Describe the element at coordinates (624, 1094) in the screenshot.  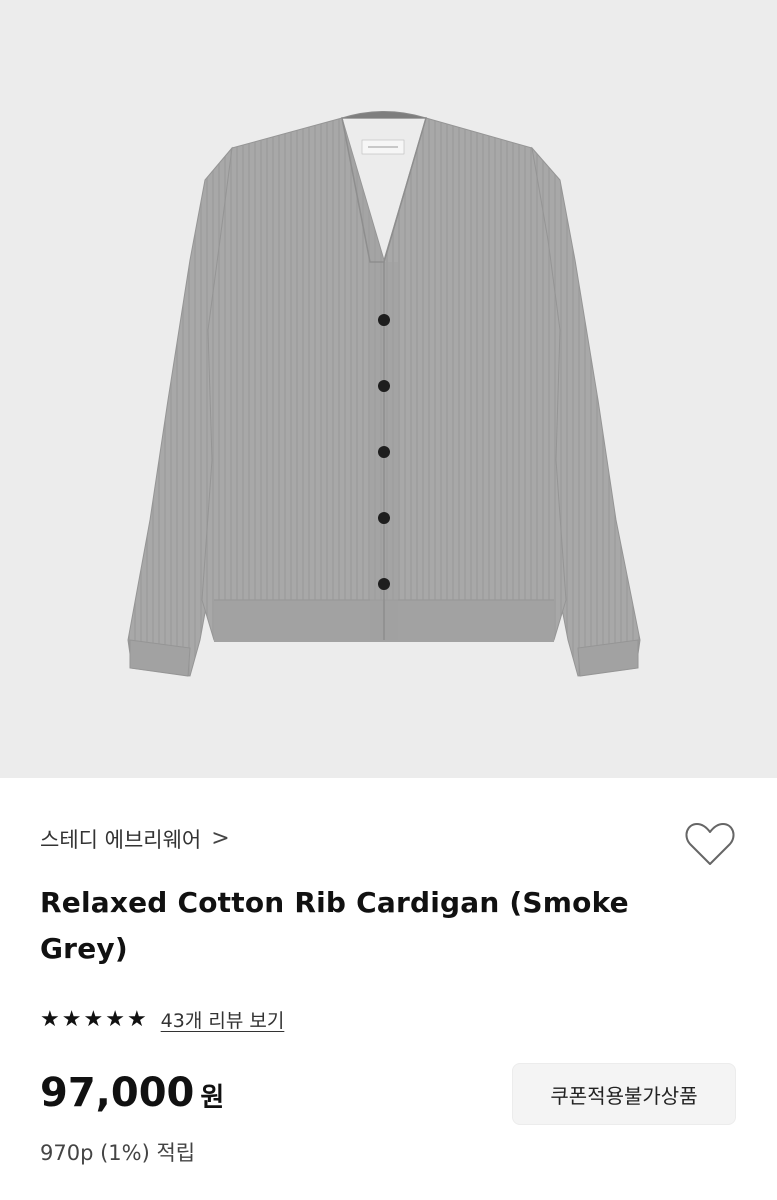
I see `coupon-button: 쿠폰적용불가상품` at that location.